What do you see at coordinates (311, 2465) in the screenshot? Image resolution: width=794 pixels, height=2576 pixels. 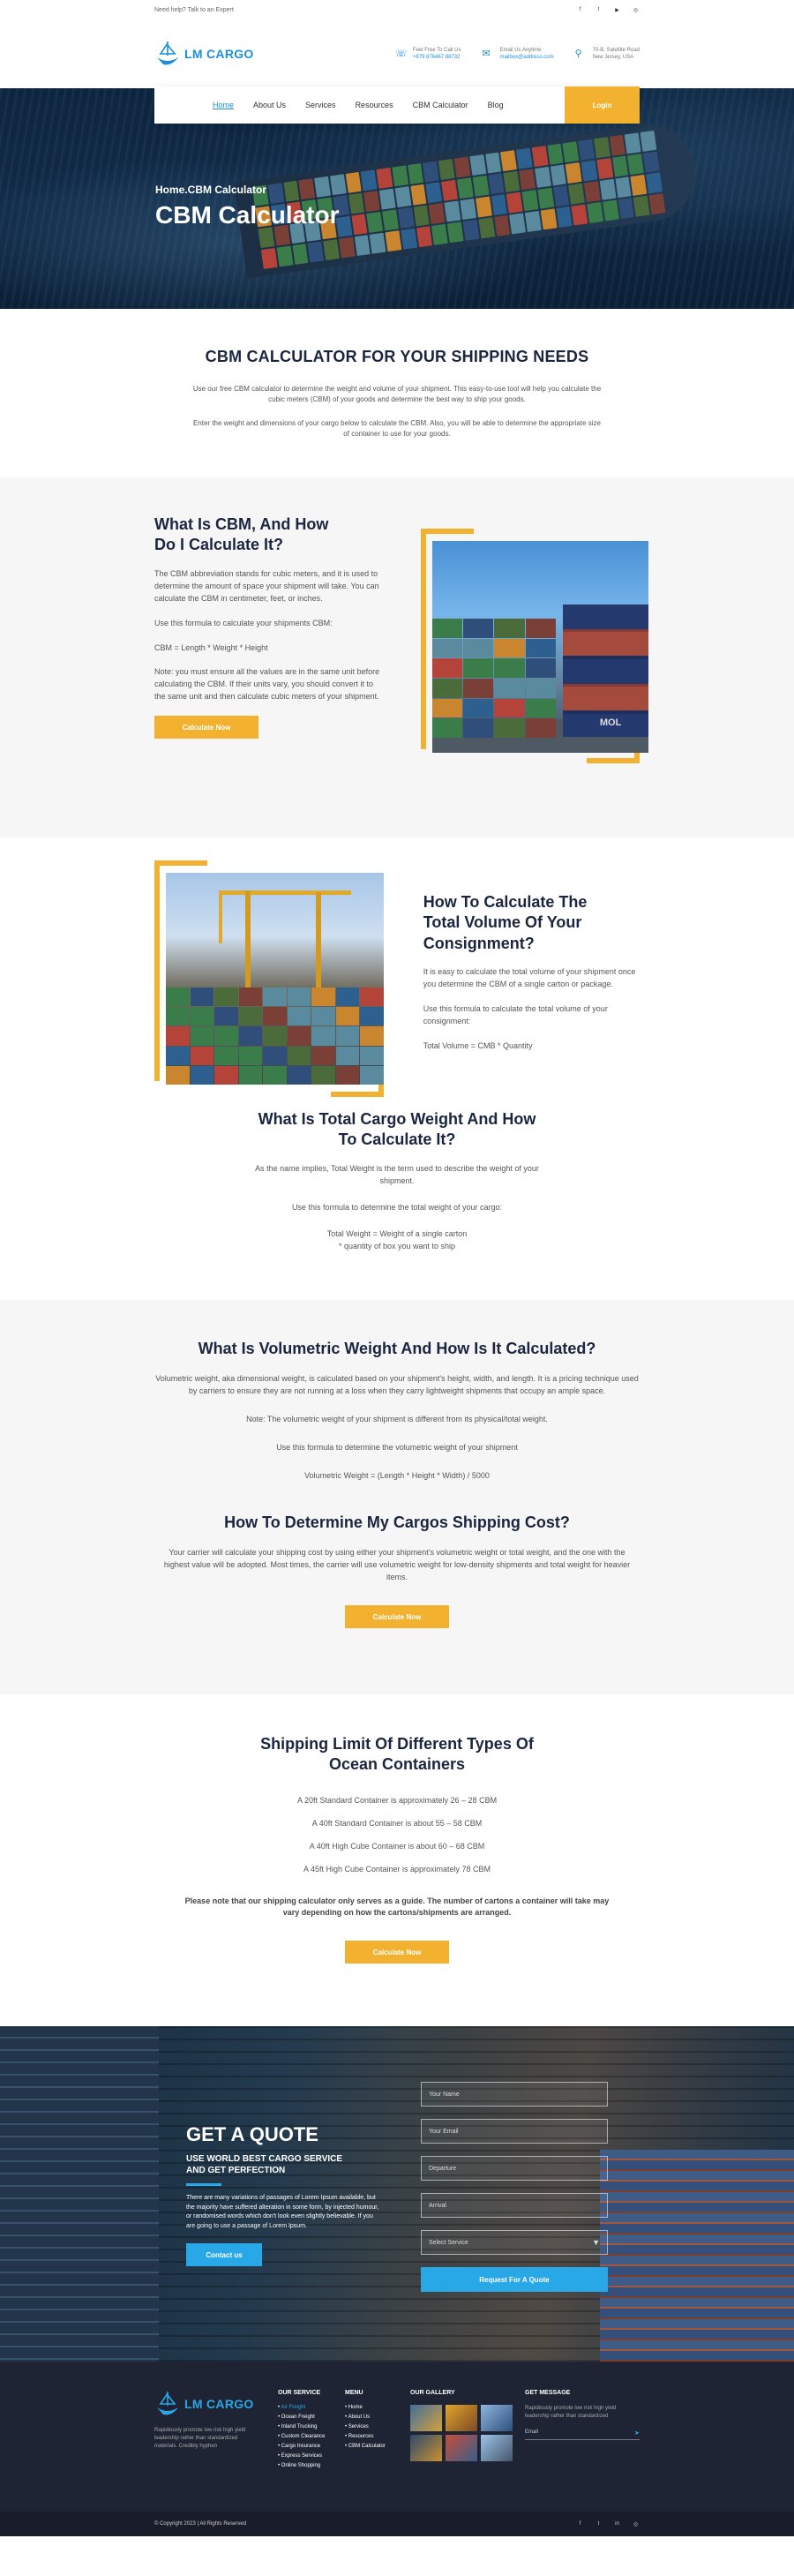 I see `footer-link: Online Shopping` at bounding box center [311, 2465].